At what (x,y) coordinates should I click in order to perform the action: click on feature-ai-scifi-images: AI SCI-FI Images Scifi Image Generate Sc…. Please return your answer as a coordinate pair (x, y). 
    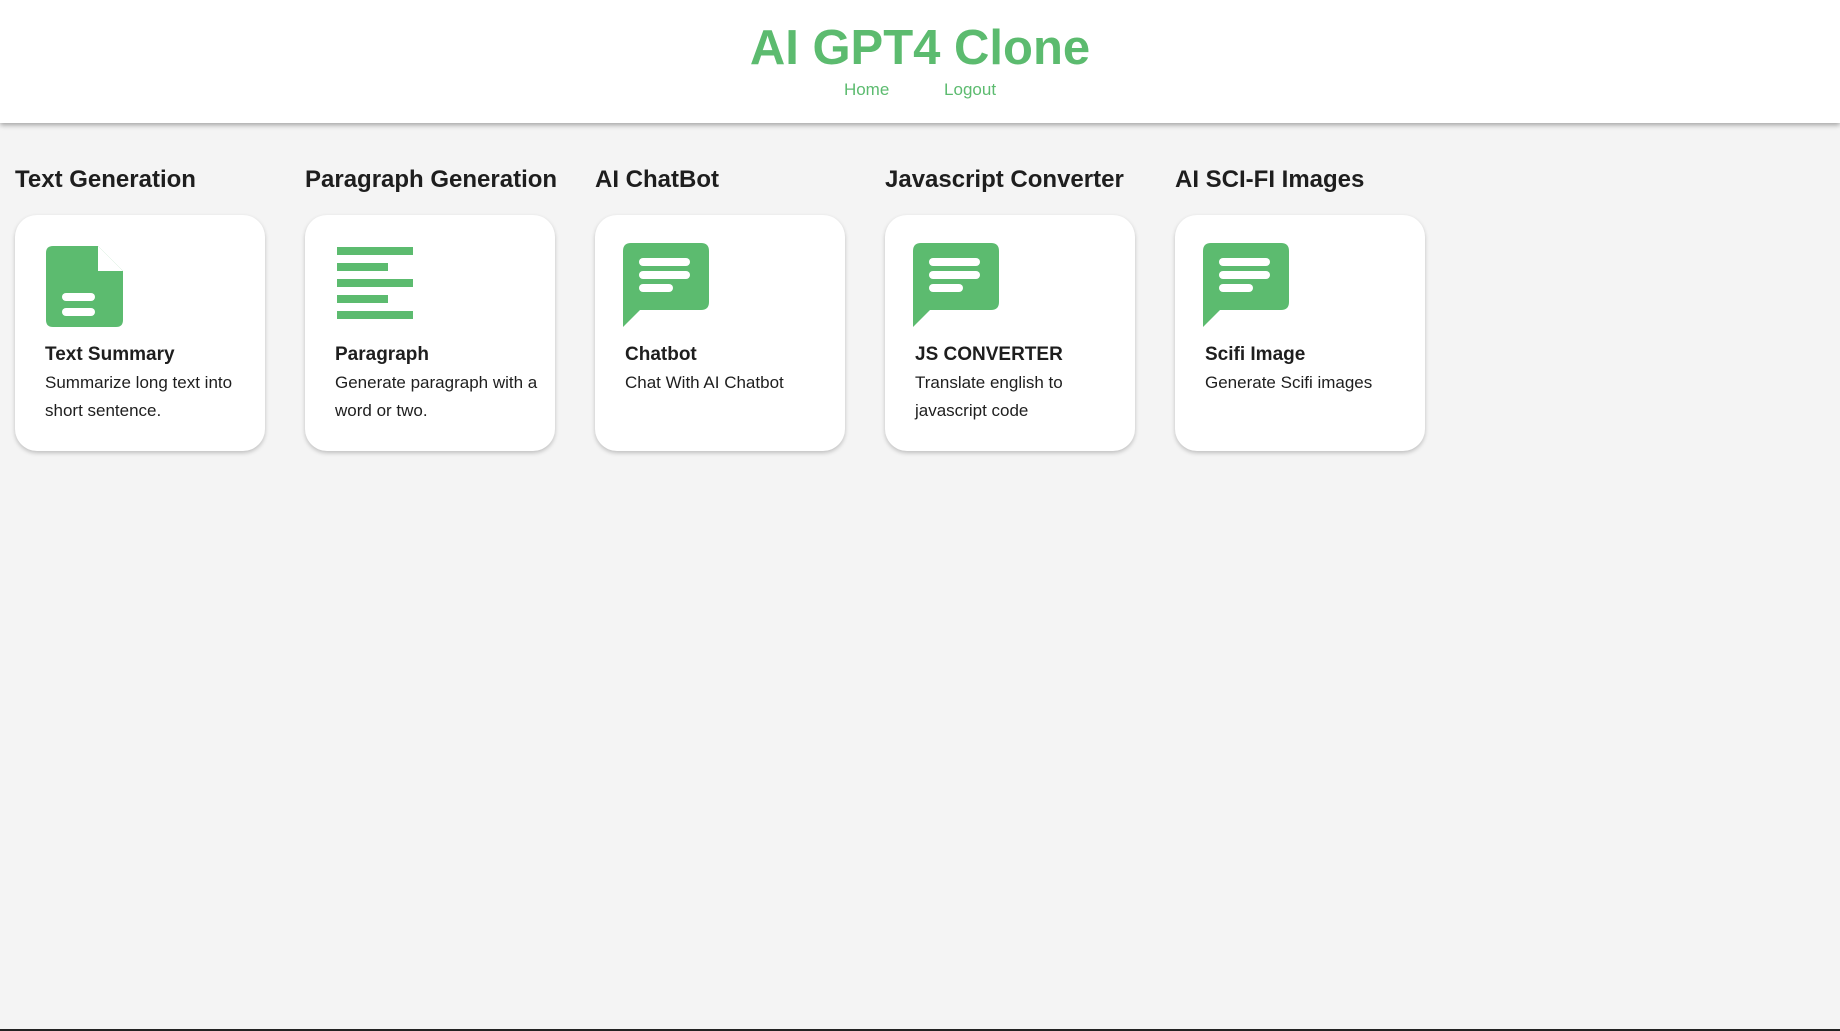
    Looking at the image, I should click on (1301, 306).